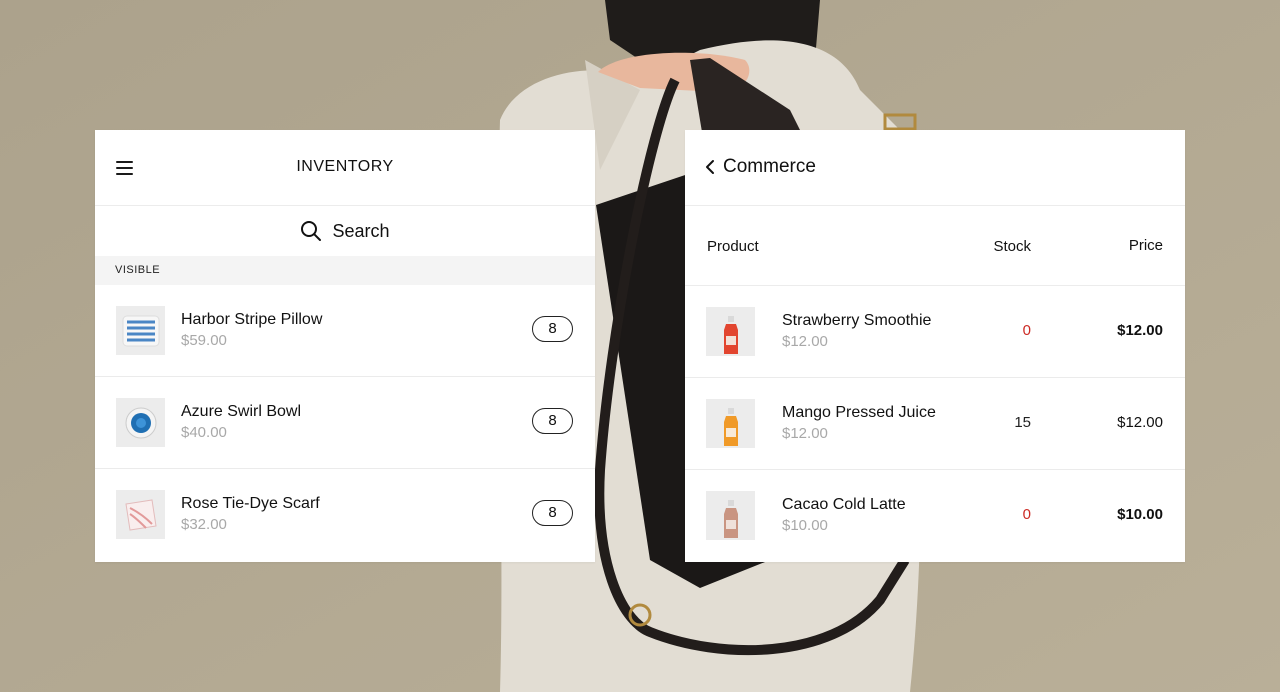  I want to click on product-name: Strawberry Smoothie, so click(857, 320).